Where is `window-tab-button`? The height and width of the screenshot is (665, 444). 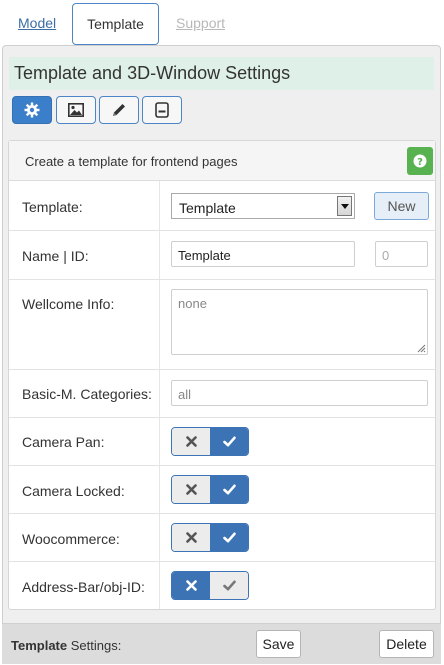 window-tab-button is located at coordinates (162, 110).